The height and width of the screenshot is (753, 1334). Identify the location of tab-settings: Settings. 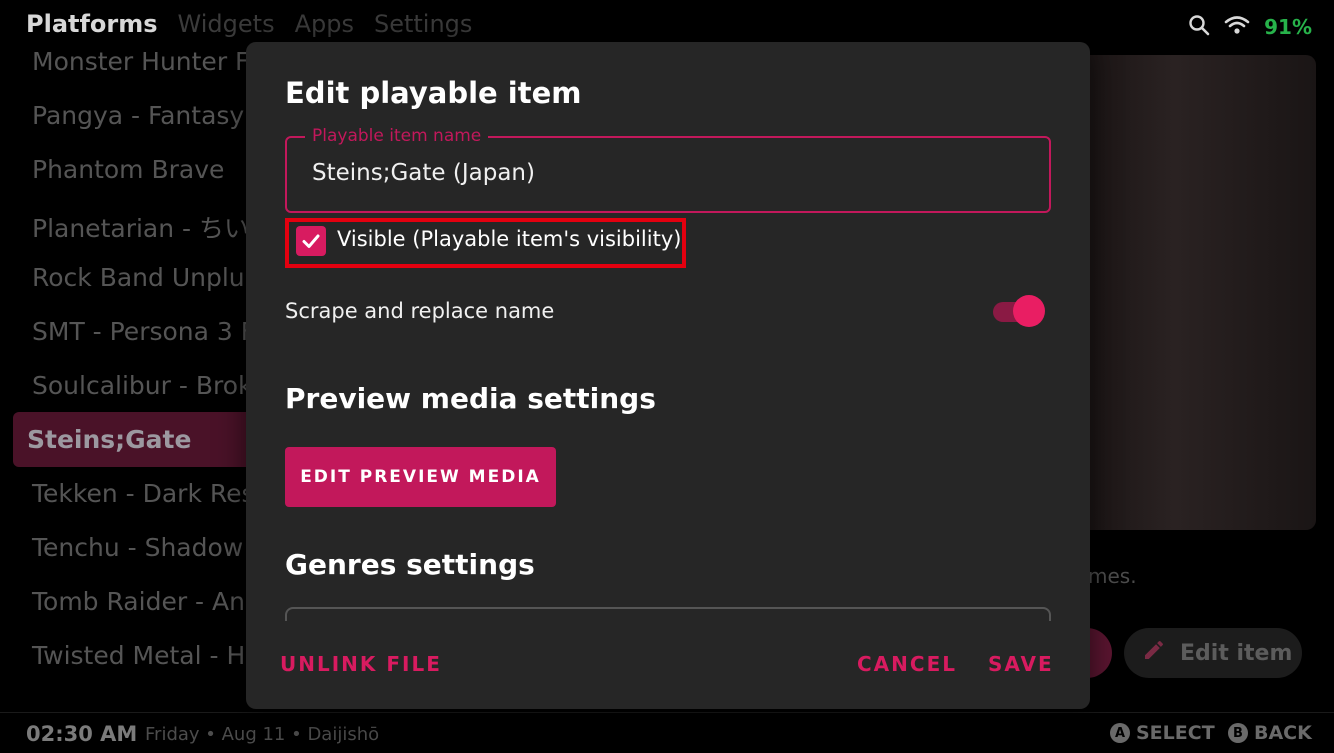
(423, 24).